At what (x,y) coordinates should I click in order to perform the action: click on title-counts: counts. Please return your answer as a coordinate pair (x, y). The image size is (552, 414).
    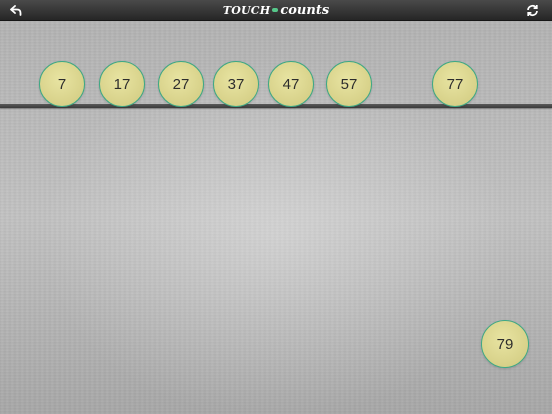
    Looking at the image, I should click on (305, 10).